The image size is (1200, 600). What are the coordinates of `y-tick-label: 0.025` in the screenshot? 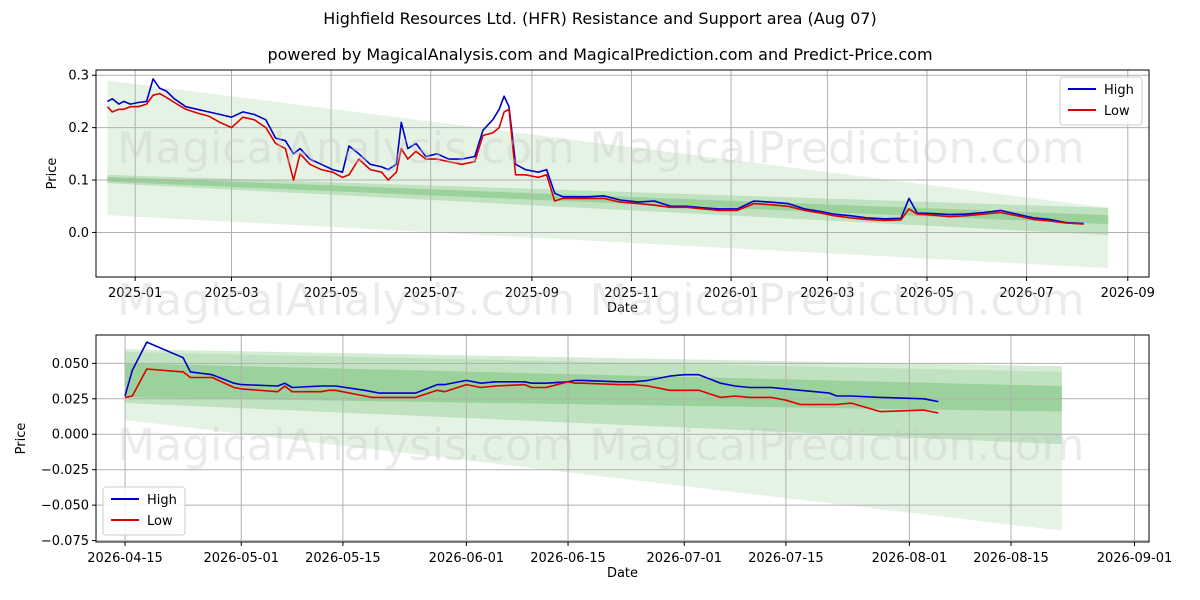 It's located at (70, 399).